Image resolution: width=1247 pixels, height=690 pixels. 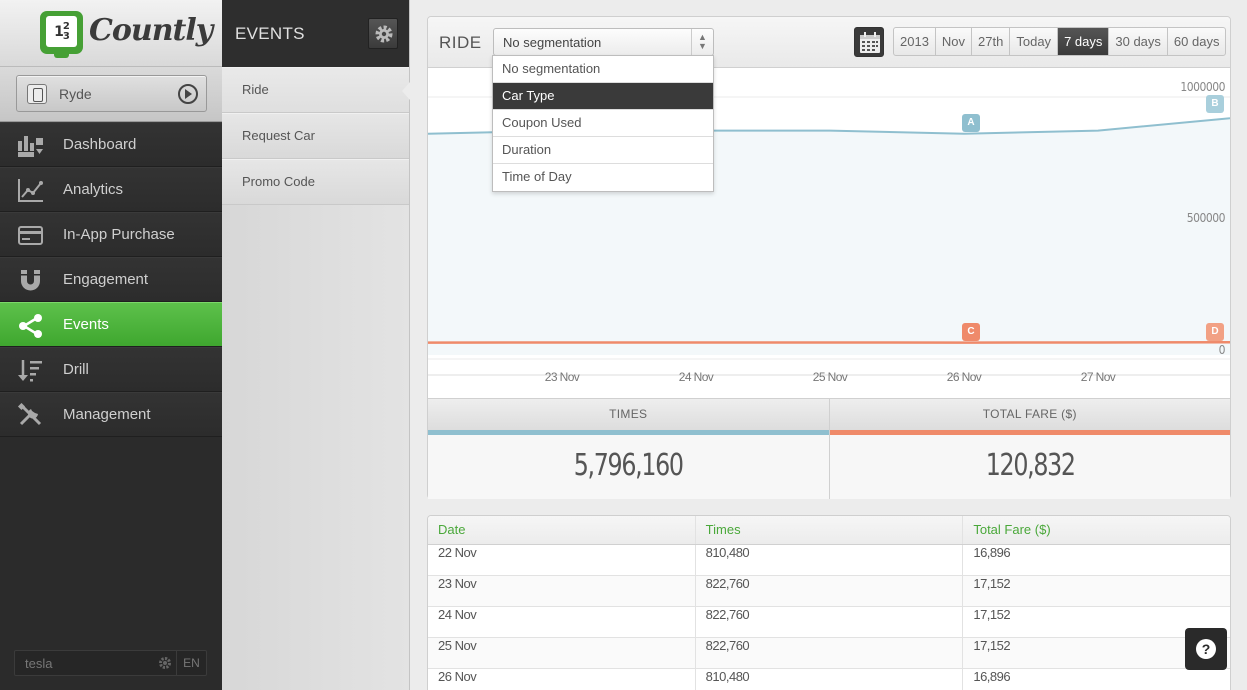 I want to click on summary-totals: TIMES 5,796,160 TOTAL FARE ($) 120,832, so click(x=829, y=448).